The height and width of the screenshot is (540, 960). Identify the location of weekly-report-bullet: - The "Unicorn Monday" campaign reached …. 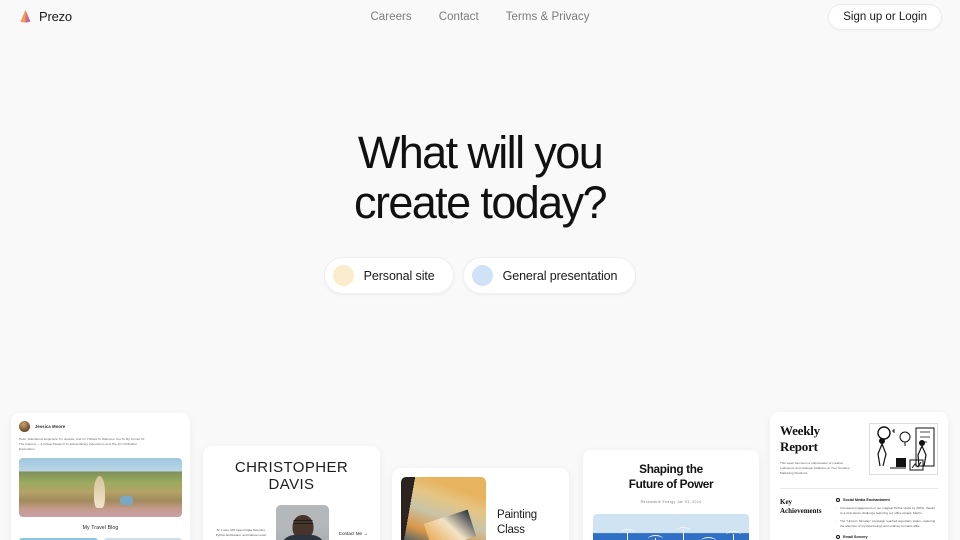
(887, 523).